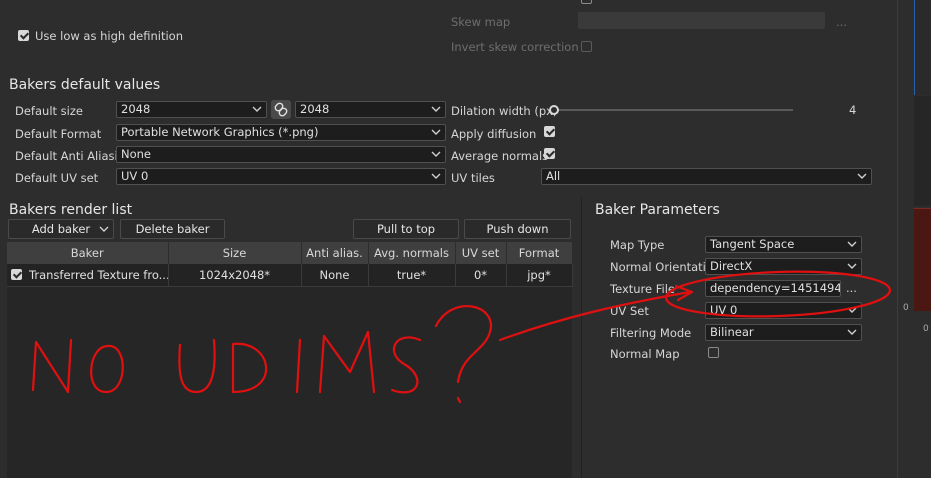 This screenshot has height=478, width=931. I want to click on default-format-label: Default Format, so click(58, 134).